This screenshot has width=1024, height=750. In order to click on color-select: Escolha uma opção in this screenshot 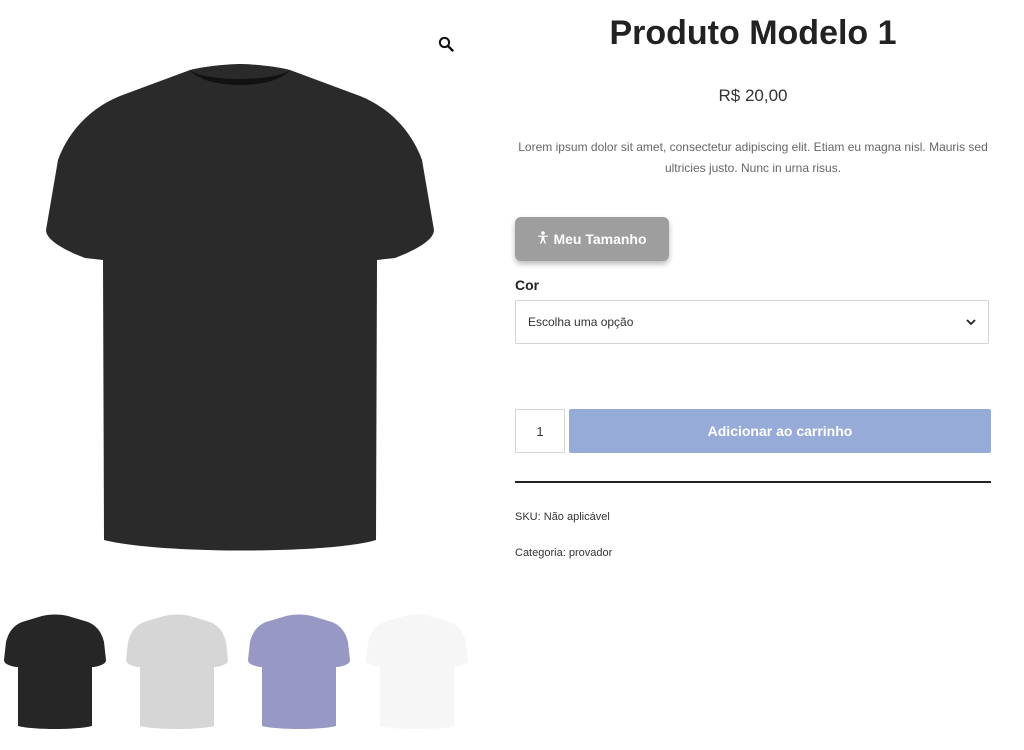, I will do `click(752, 322)`.